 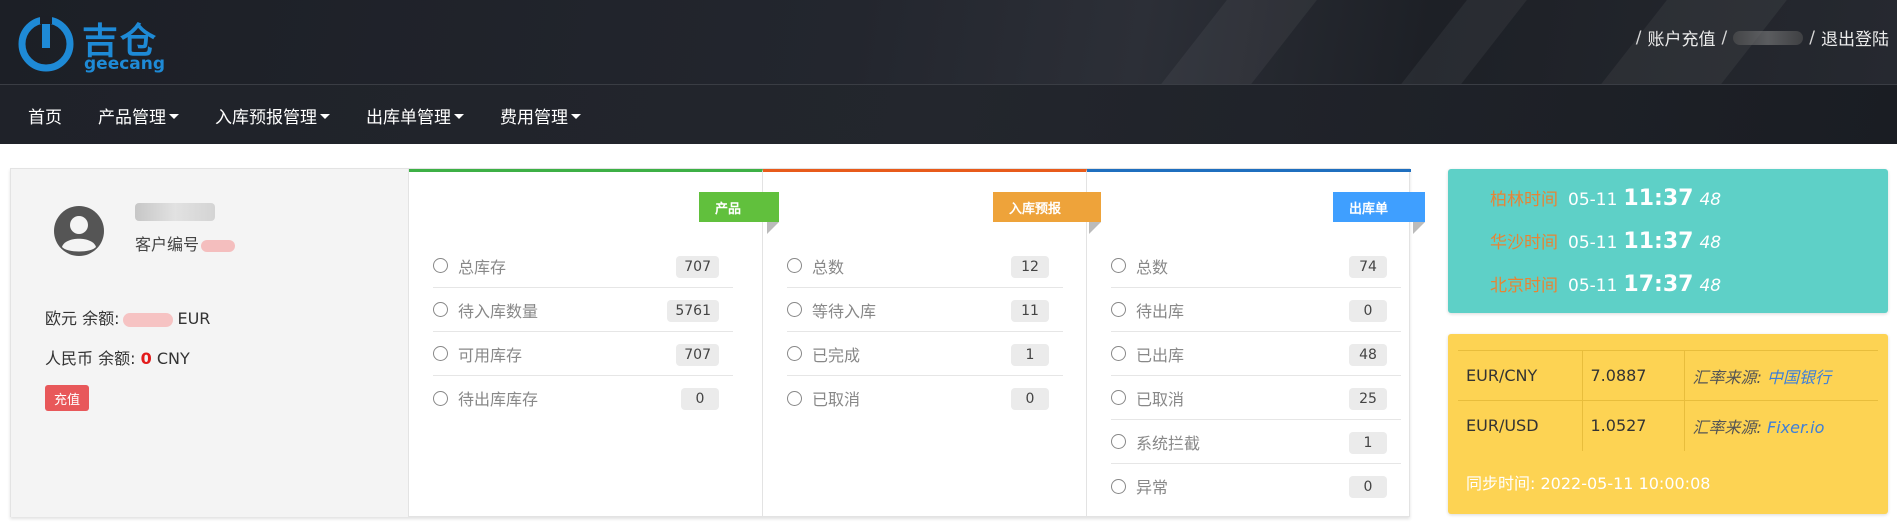 What do you see at coordinates (415, 115) in the screenshot?
I see `nav-outbound: 出库单管理` at bounding box center [415, 115].